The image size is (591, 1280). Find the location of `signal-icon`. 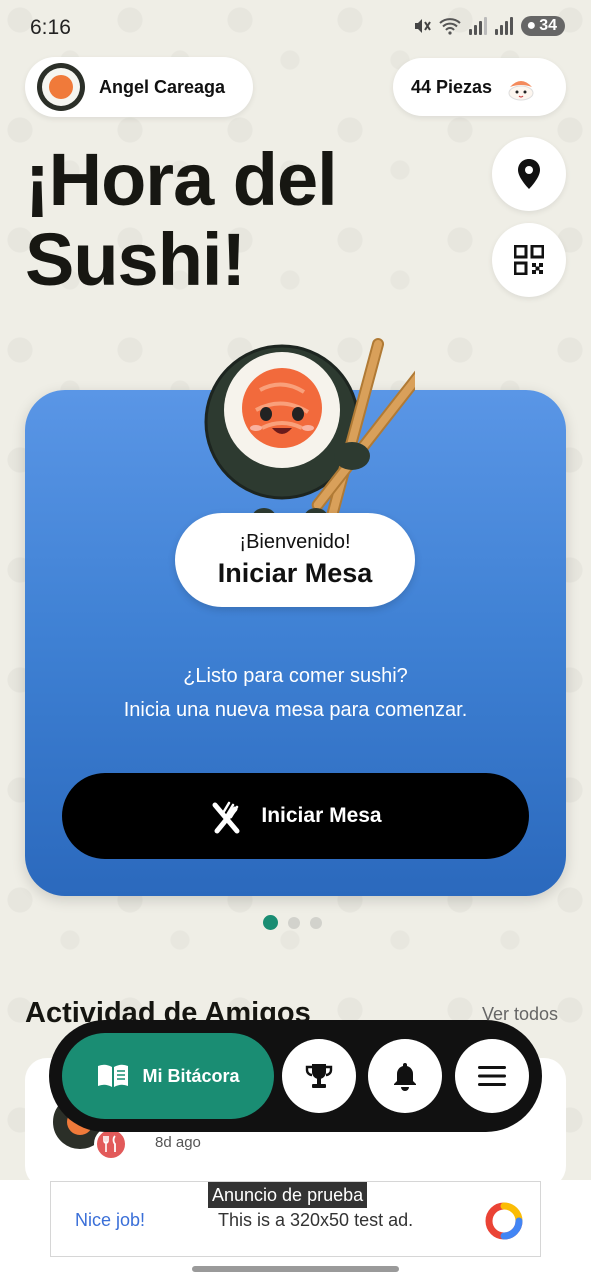

signal-icon is located at coordinates (477, 26).